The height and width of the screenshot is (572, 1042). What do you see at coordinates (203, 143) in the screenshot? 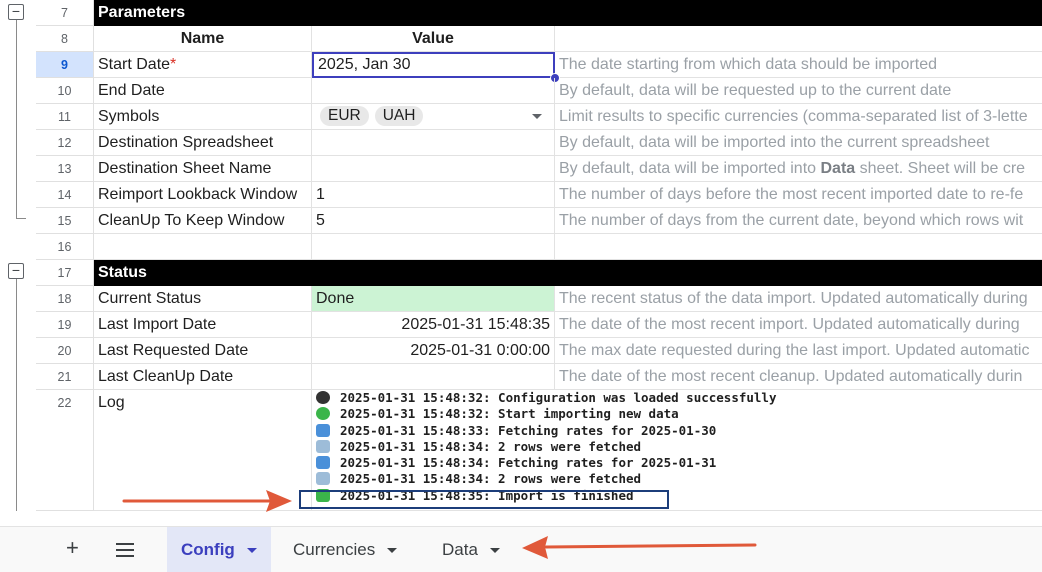
I see `name-cell: Destination Spreadsheet` at bounding box center [203, 143].